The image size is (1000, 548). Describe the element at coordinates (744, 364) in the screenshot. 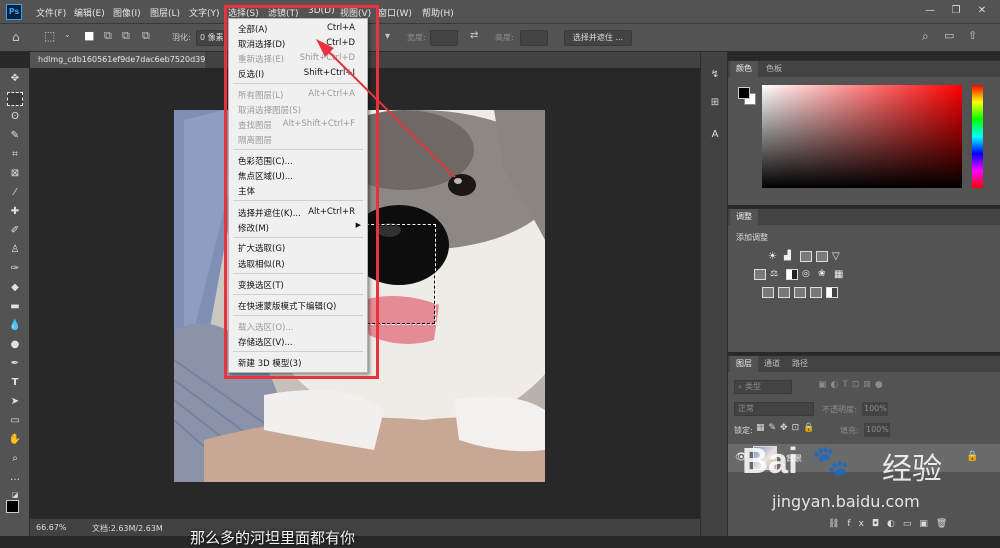

I see `tab-layers: 图层` at that location.